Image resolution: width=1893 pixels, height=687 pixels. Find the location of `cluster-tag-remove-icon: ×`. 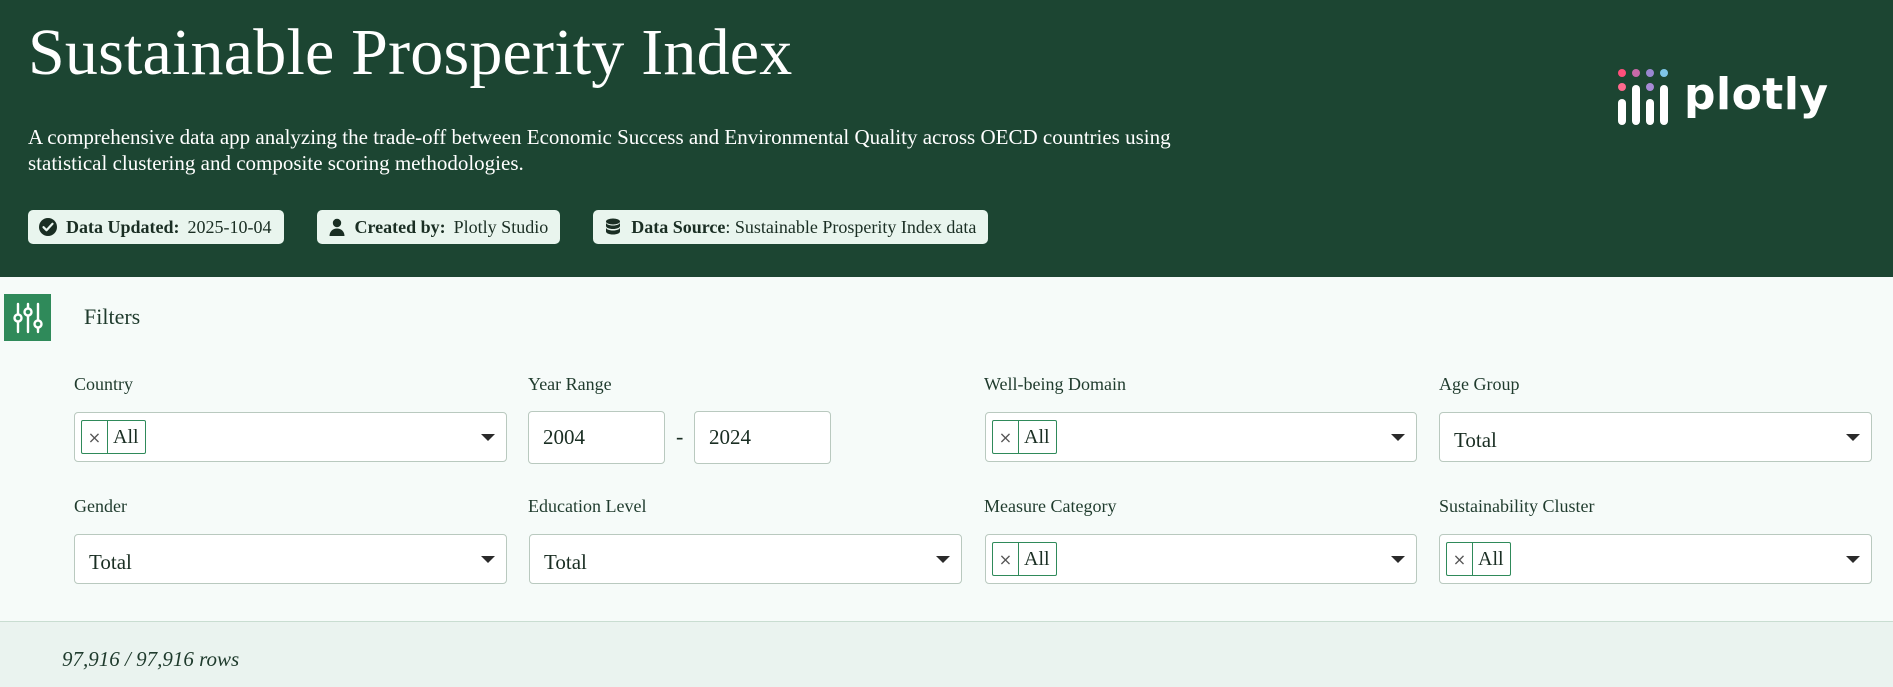

cluster-tag-remove-icon: × is located at coordinates (1460, 559).